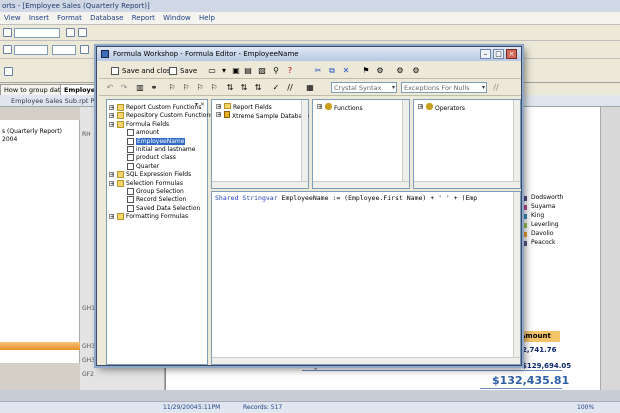  I want to click on legend-item: Dodsworth, so click(552, 198).